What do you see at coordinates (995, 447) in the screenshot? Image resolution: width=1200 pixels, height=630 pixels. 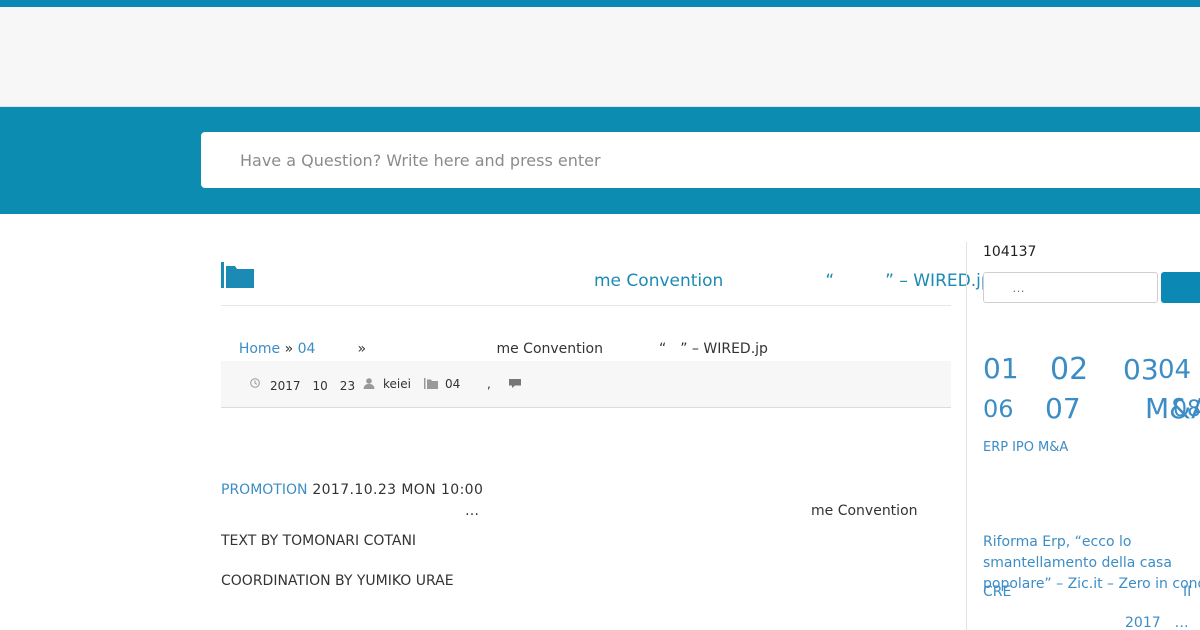 I see `tag-link: ERP` at bounding box center [995, 447].